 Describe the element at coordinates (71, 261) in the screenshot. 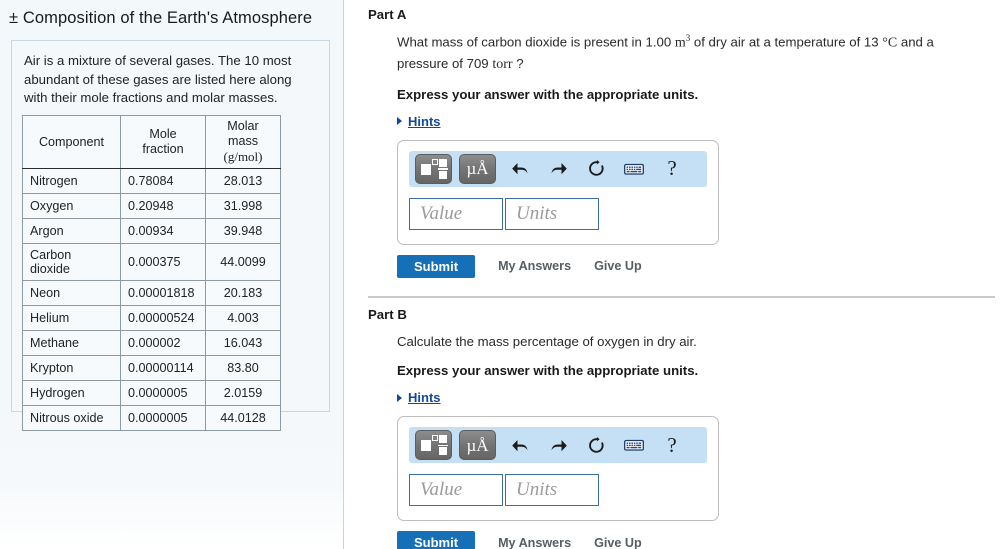

I see `cell-name: Carbon dioxide` at that location.